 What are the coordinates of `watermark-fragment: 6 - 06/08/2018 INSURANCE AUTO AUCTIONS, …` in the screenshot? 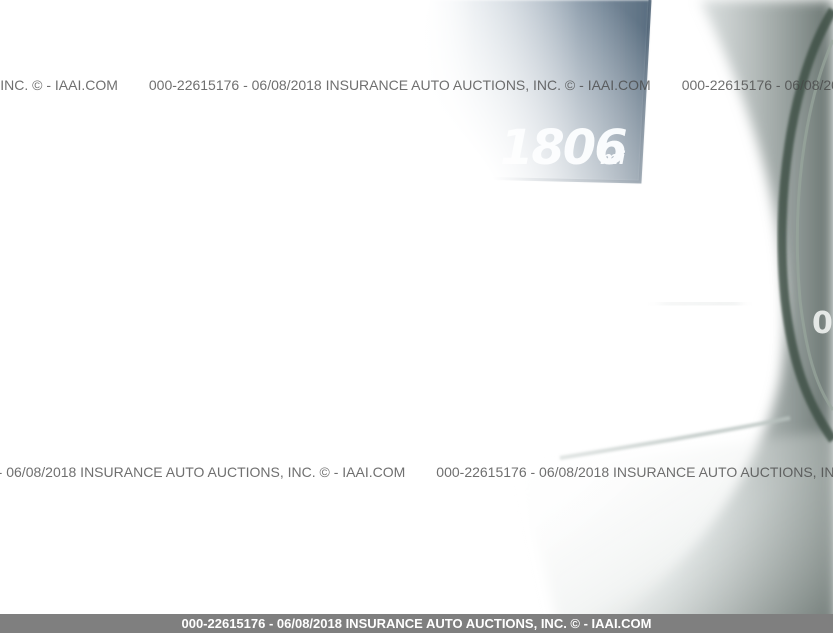 It's located at (203, 472).